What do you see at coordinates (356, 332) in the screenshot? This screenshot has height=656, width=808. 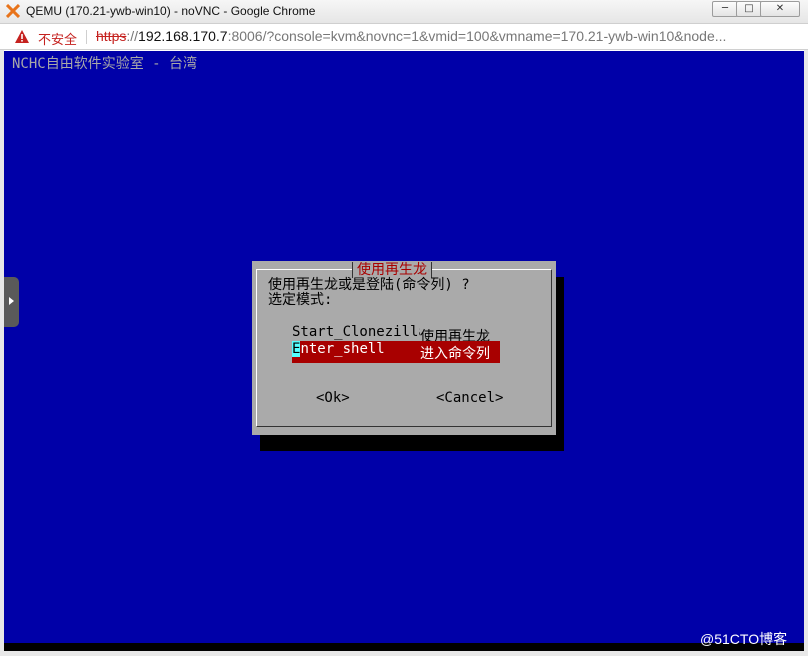 I see `menu-item-tag: Start_Clonezilla` at bounding box center [356, 332].